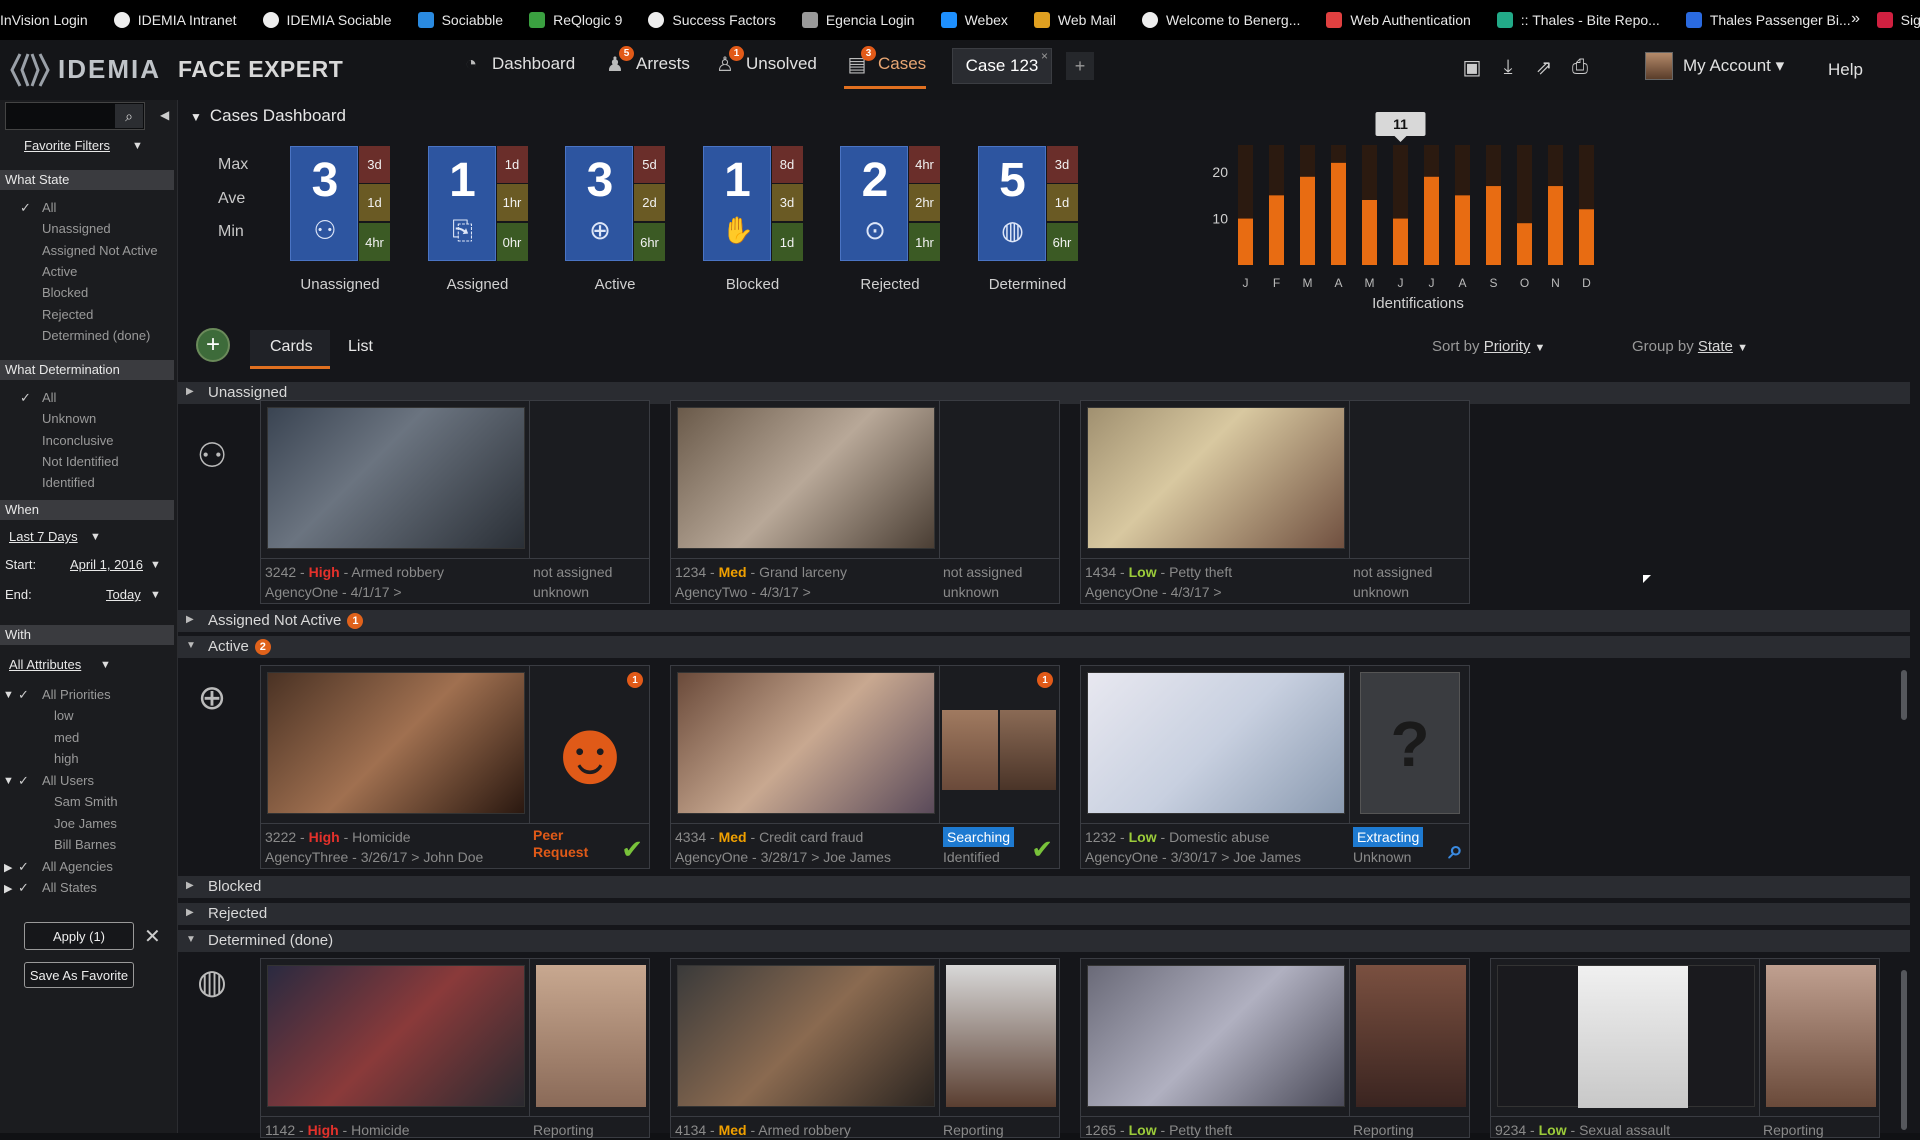 The width and height of the screenshot is (1920, 1140). I want to click on bookmark-item: IDEMIA Sociable, so click(327, 20).